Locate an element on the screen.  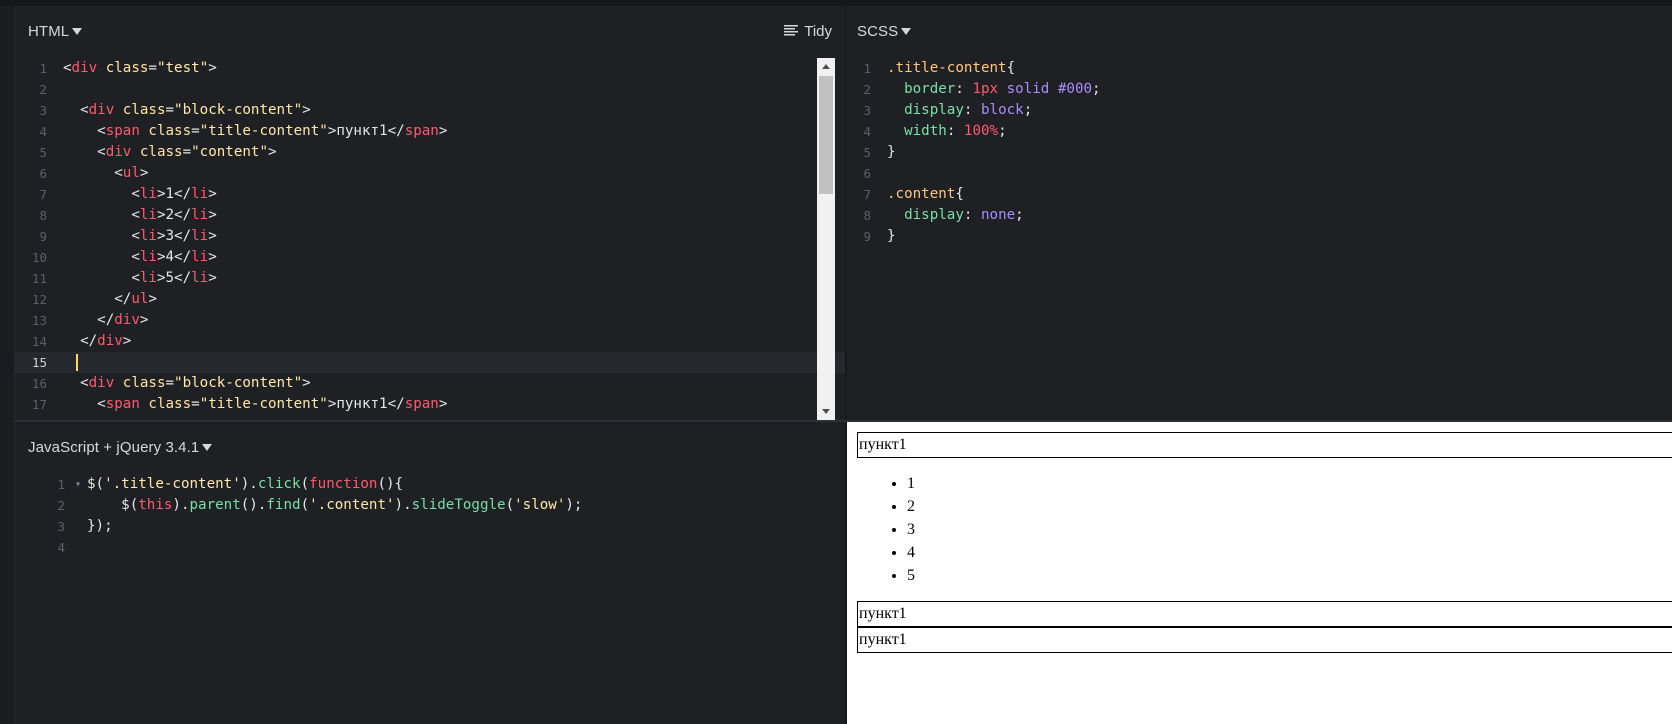
line-number: 10 is located at coordinates (39, 257).